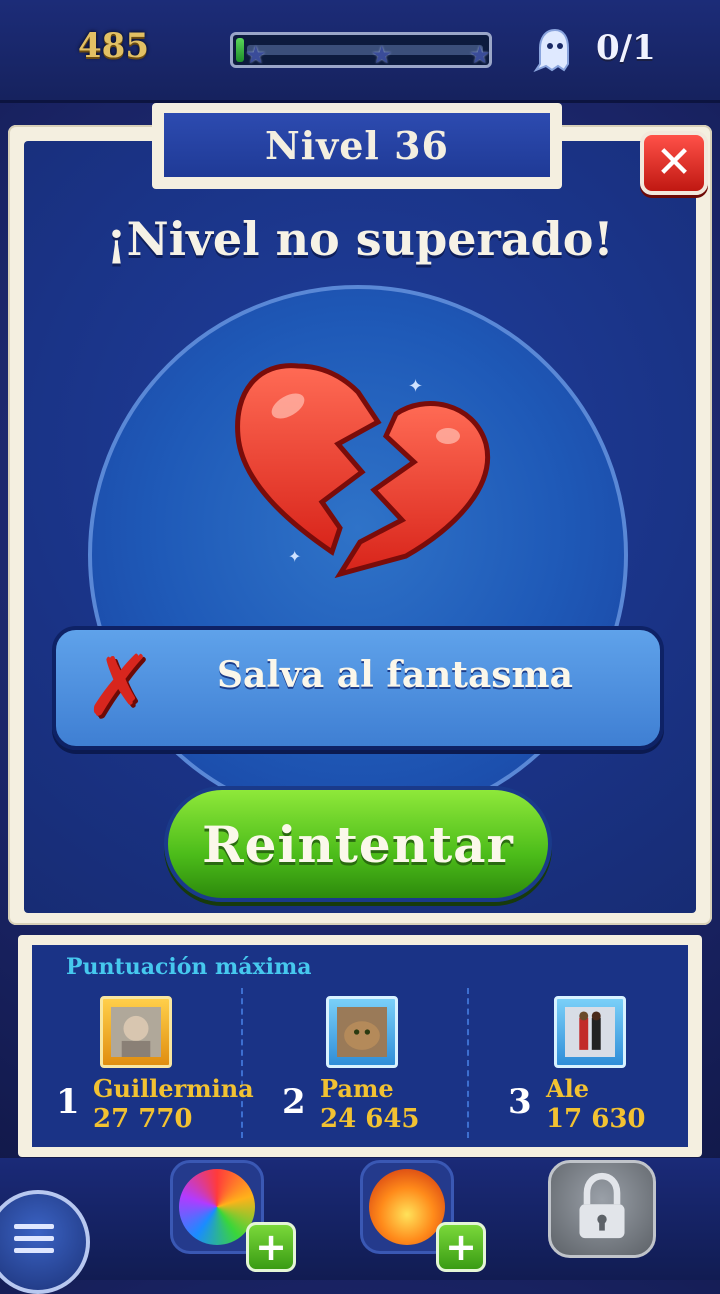  Describe the element at coordinates (395, 675) in the screenshot. I see `goal-text: Salva al fantasma` at that location.